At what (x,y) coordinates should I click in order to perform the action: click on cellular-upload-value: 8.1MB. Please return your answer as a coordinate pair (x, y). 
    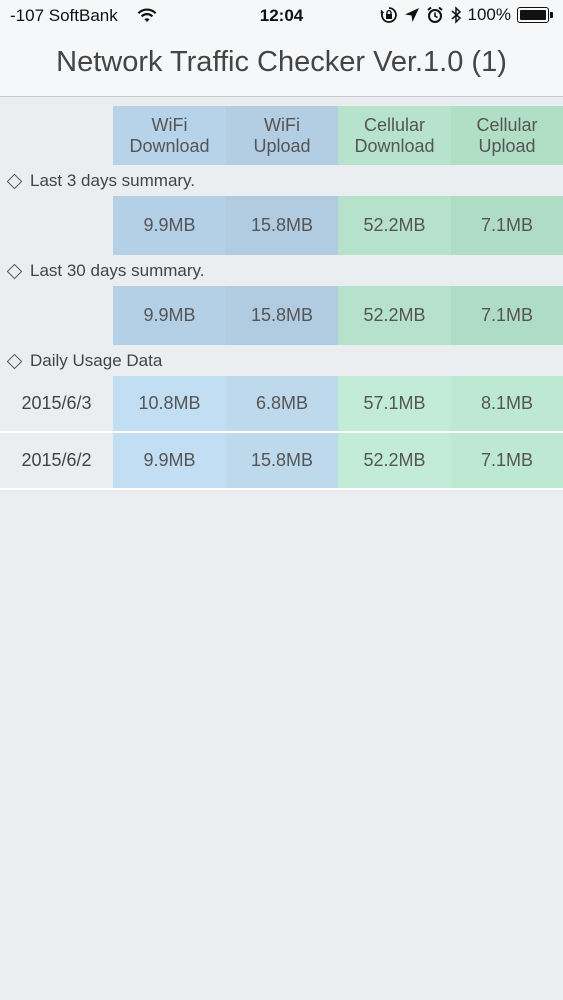
    Looking at the image, I should click on (507, 403).